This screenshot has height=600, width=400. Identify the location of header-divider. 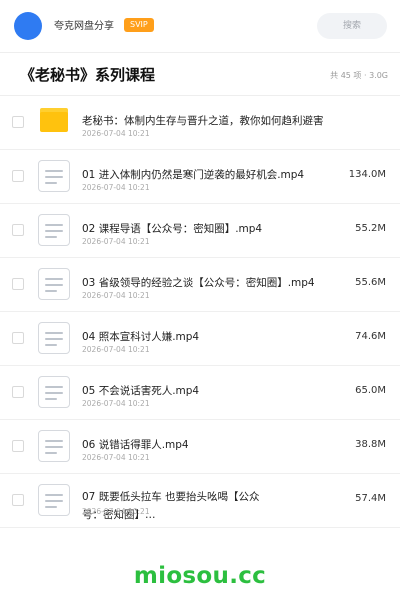
(200, 52).